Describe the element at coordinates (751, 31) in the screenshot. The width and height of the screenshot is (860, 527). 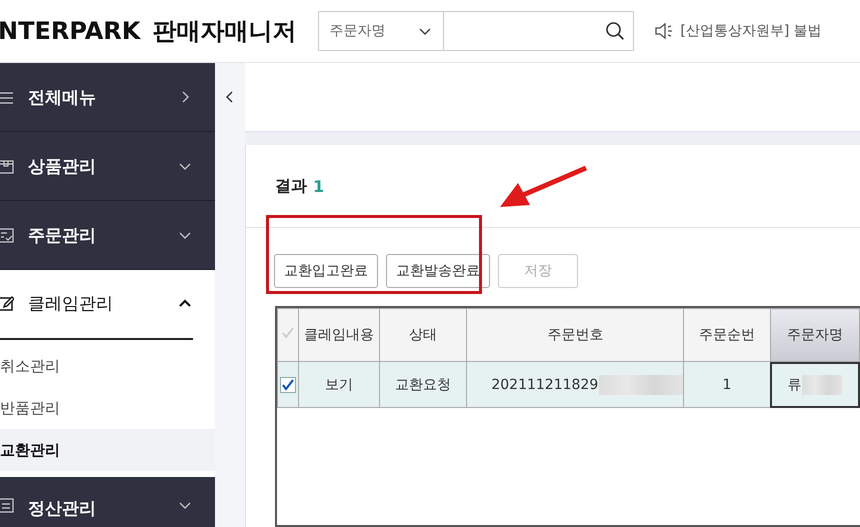
I see `notice-text: [산업통상자원부] 불법` at that location.